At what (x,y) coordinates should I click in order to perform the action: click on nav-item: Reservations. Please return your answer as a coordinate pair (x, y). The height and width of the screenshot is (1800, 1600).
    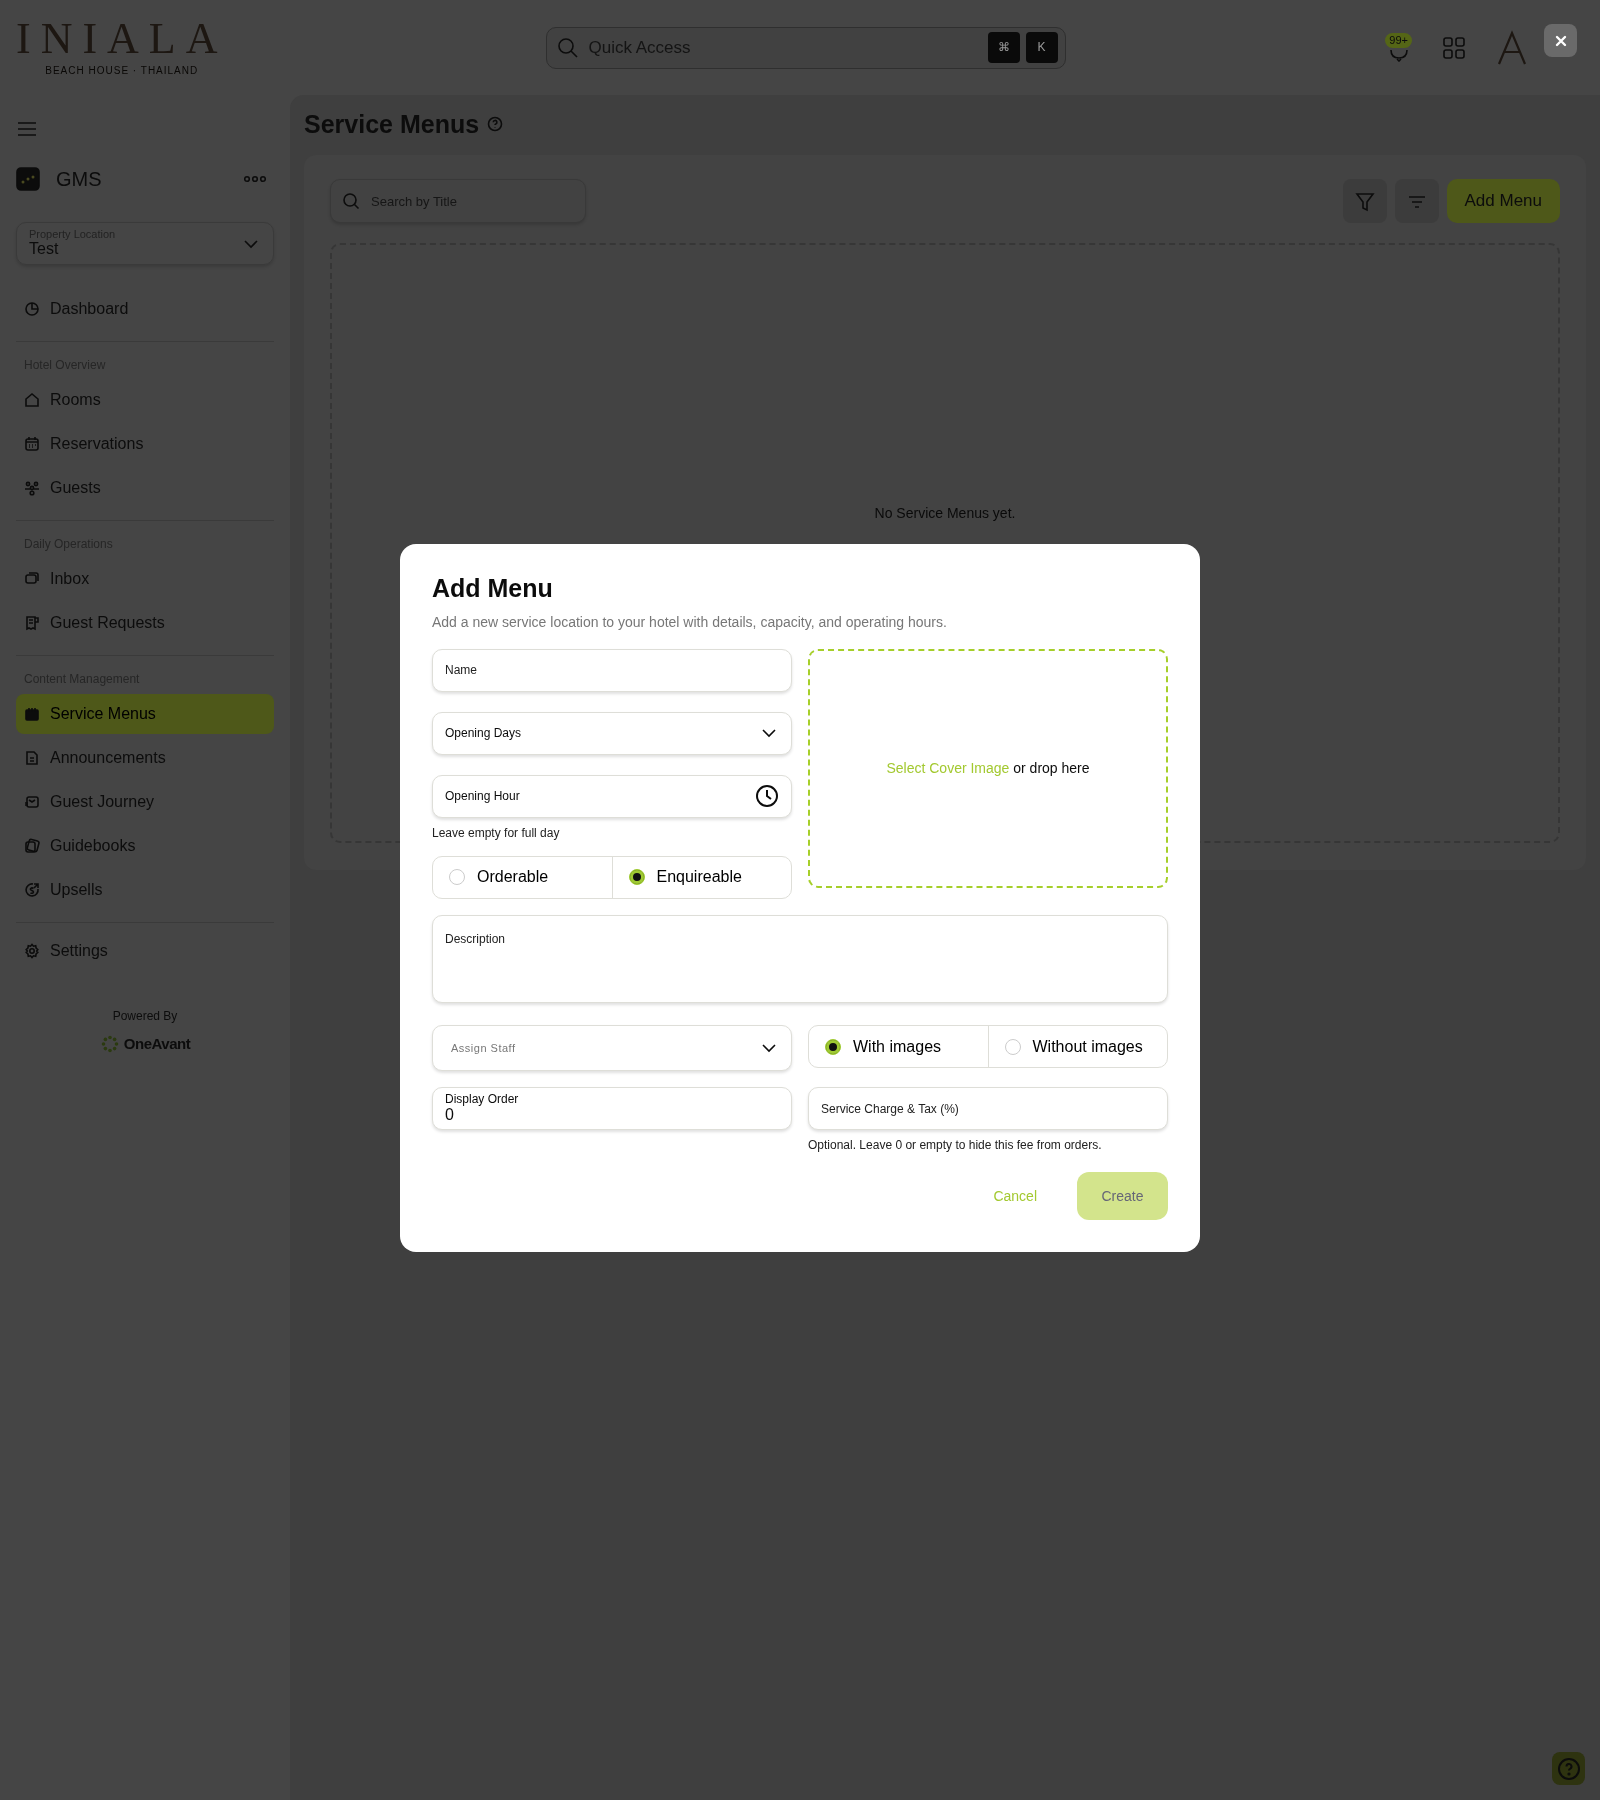
    Looking at the image, I should click on (145, 444).